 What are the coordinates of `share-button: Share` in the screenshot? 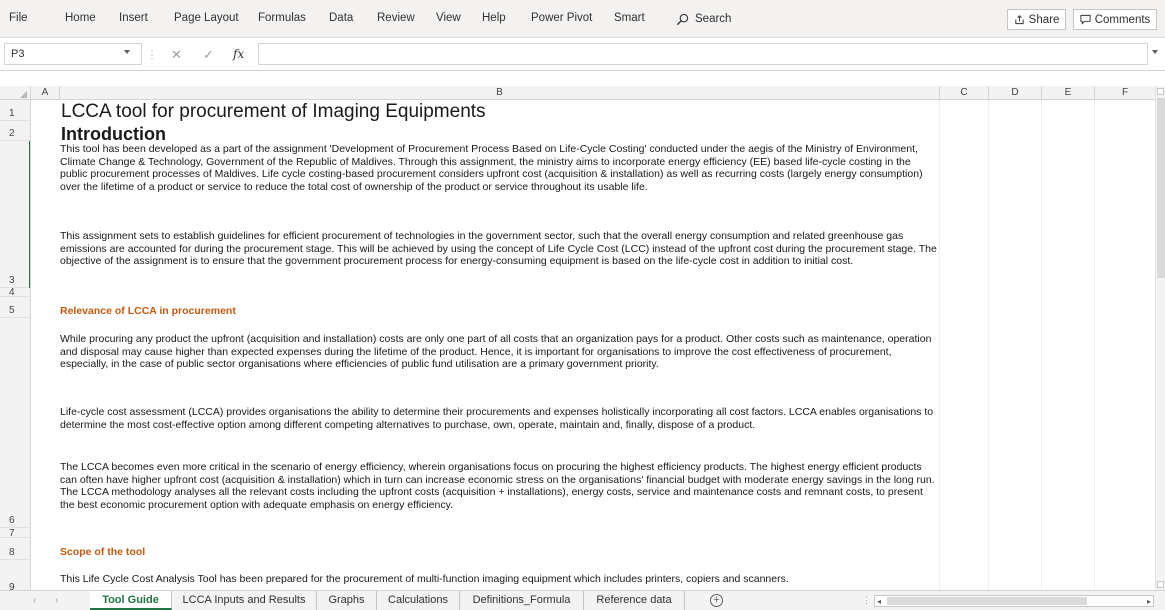 It's located at (1036, 19).